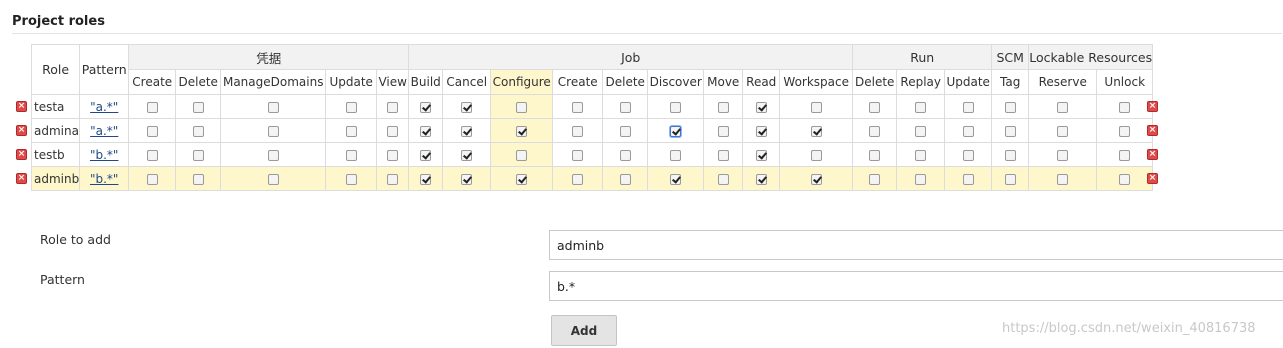 Image resolution: width=1283 pixels, height=348 pixels. Describe the element at coordinates (916, 245) in the screenshot. I see `role-to-add-input` at that location.